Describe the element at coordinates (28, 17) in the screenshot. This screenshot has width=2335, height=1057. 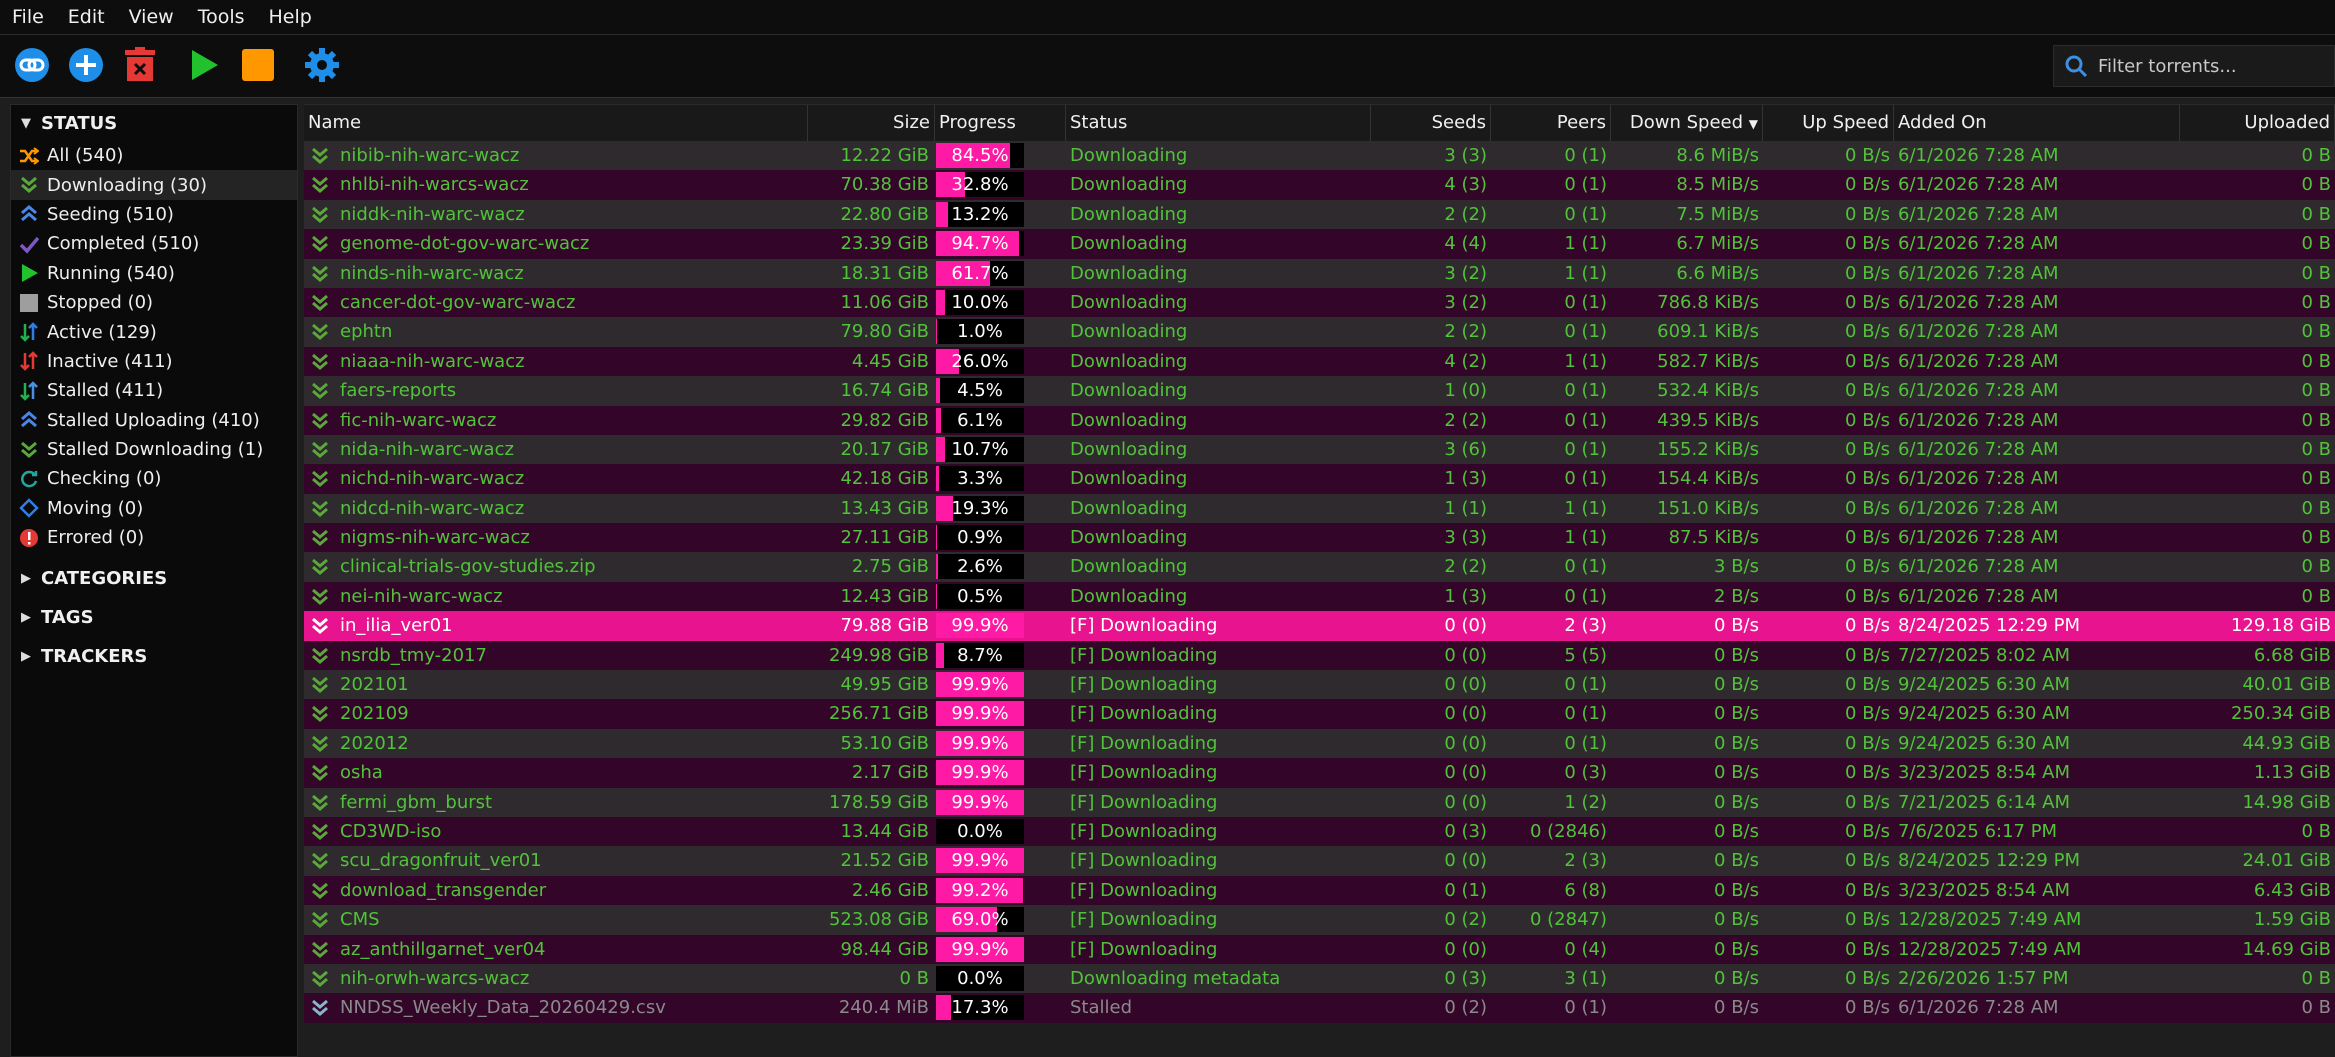
I see `menu-file: File` at that location.